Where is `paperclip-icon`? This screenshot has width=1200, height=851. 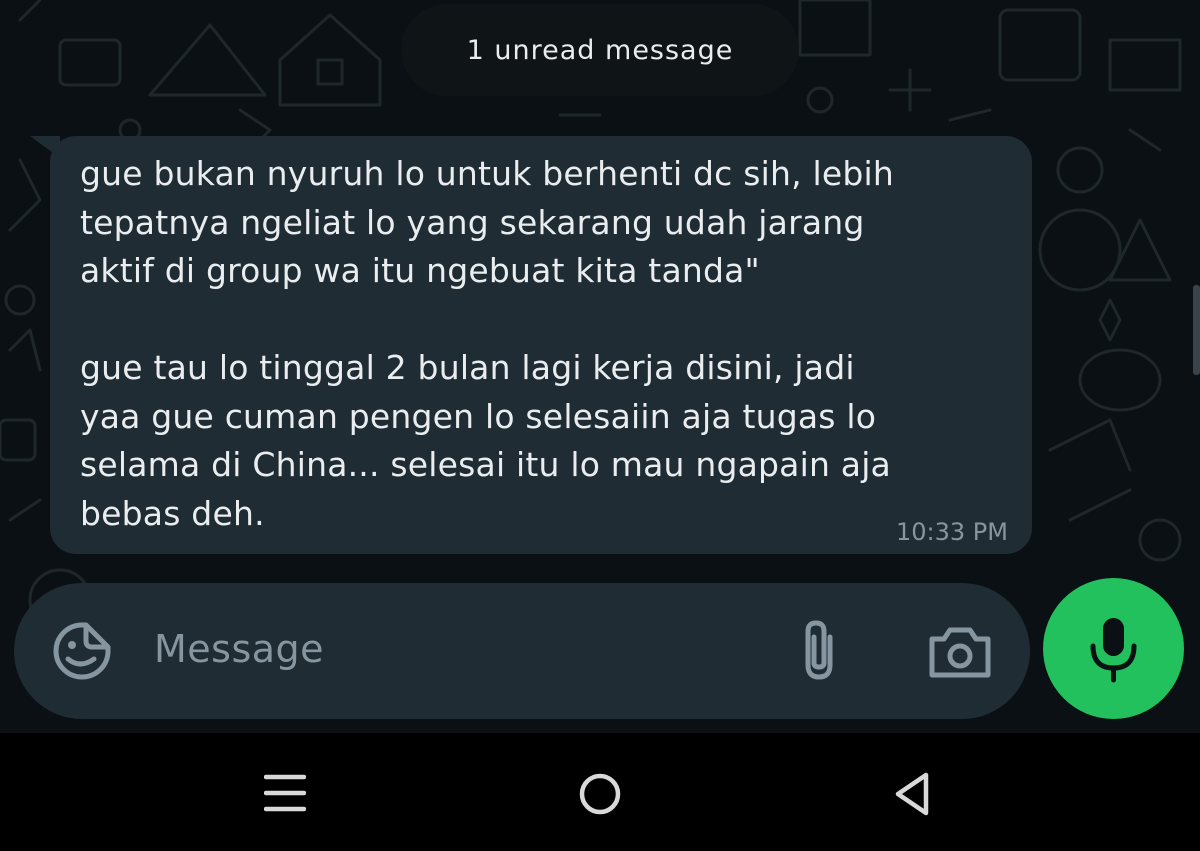
paperclip-icon is located at coordinates (819, 650).